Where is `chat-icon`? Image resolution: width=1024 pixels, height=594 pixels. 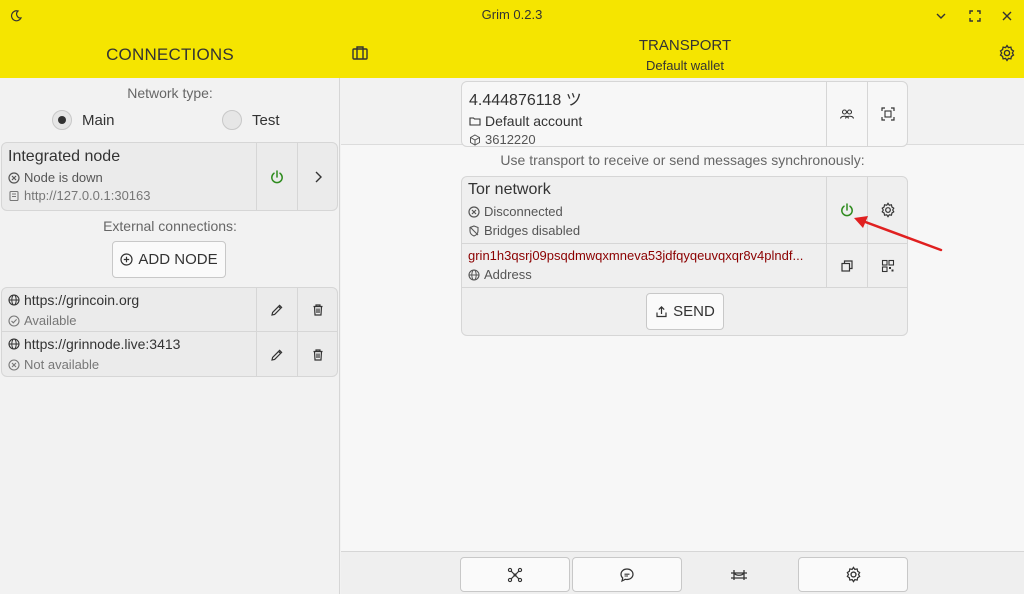 chat-icon is located at coordinates (627, 575).